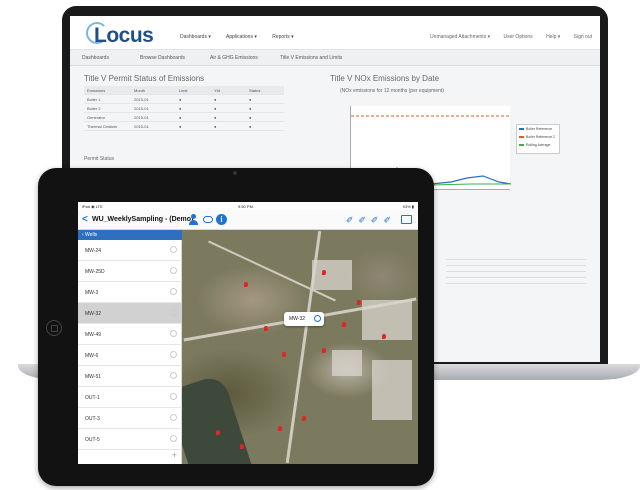 This screenshot has width=644, height=490. What do you see at coordinates (538, 137) in the screenshot?
I see `legend-item: Boiler Reference 2` at bounding box center [538, 137].